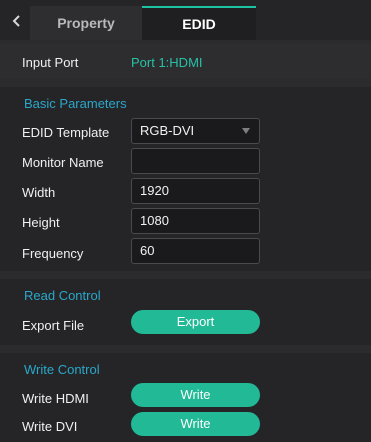 The image size is (371, 442). What do you see at coordinates (17, 21) in the screenshot?
I see `chevron-left-icon` at bounding box center [17, 21].